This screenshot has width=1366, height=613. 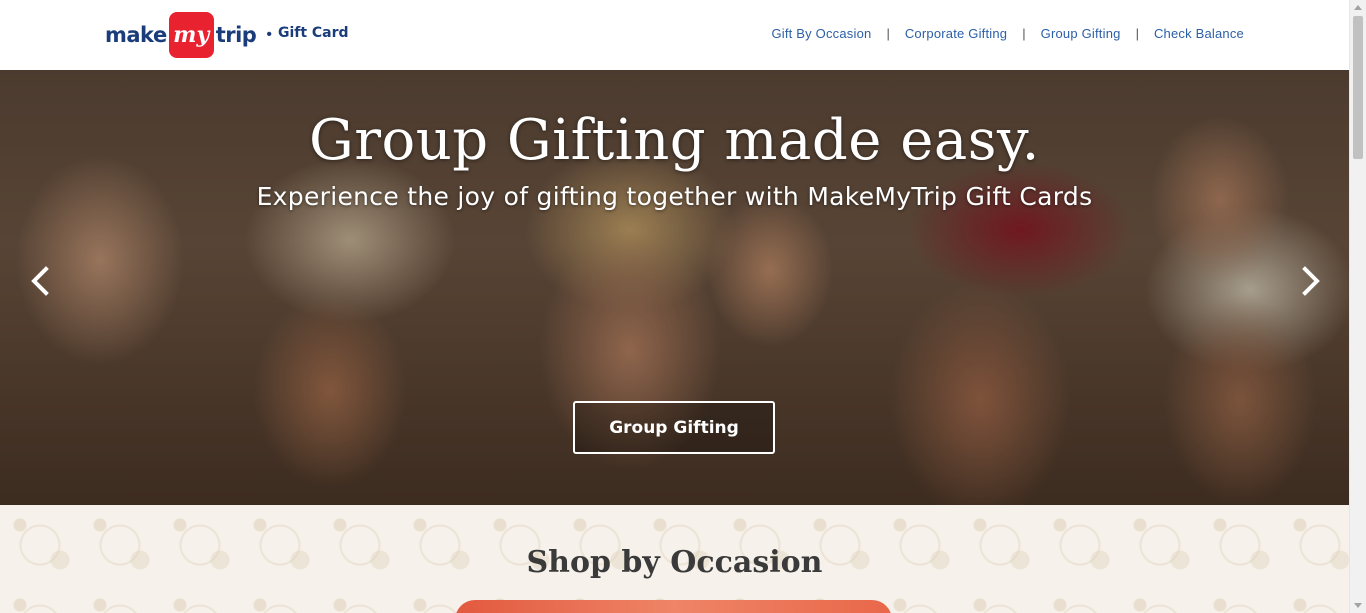 What do you see at coordinates (236, 35) in the screenshot?
I see `logo-trip-text: trip` at bounding box center [236, 35].